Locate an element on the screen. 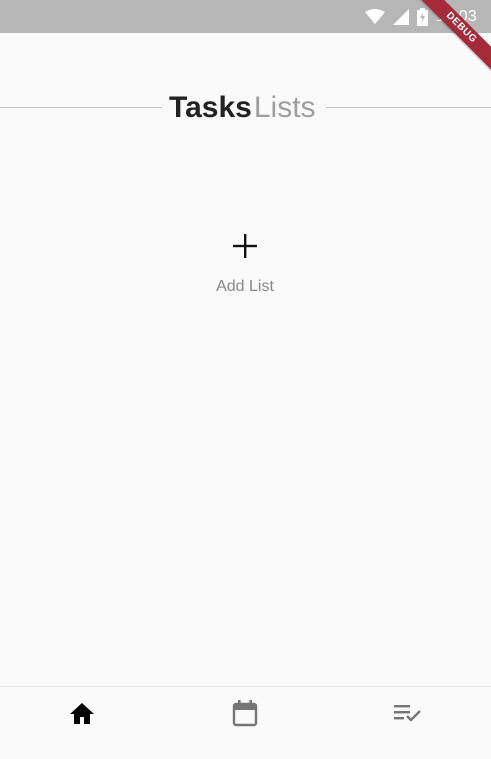 The height and width of the screenshot is (759, 491). page-title: TasksLists is located at coordinates (242, 108).